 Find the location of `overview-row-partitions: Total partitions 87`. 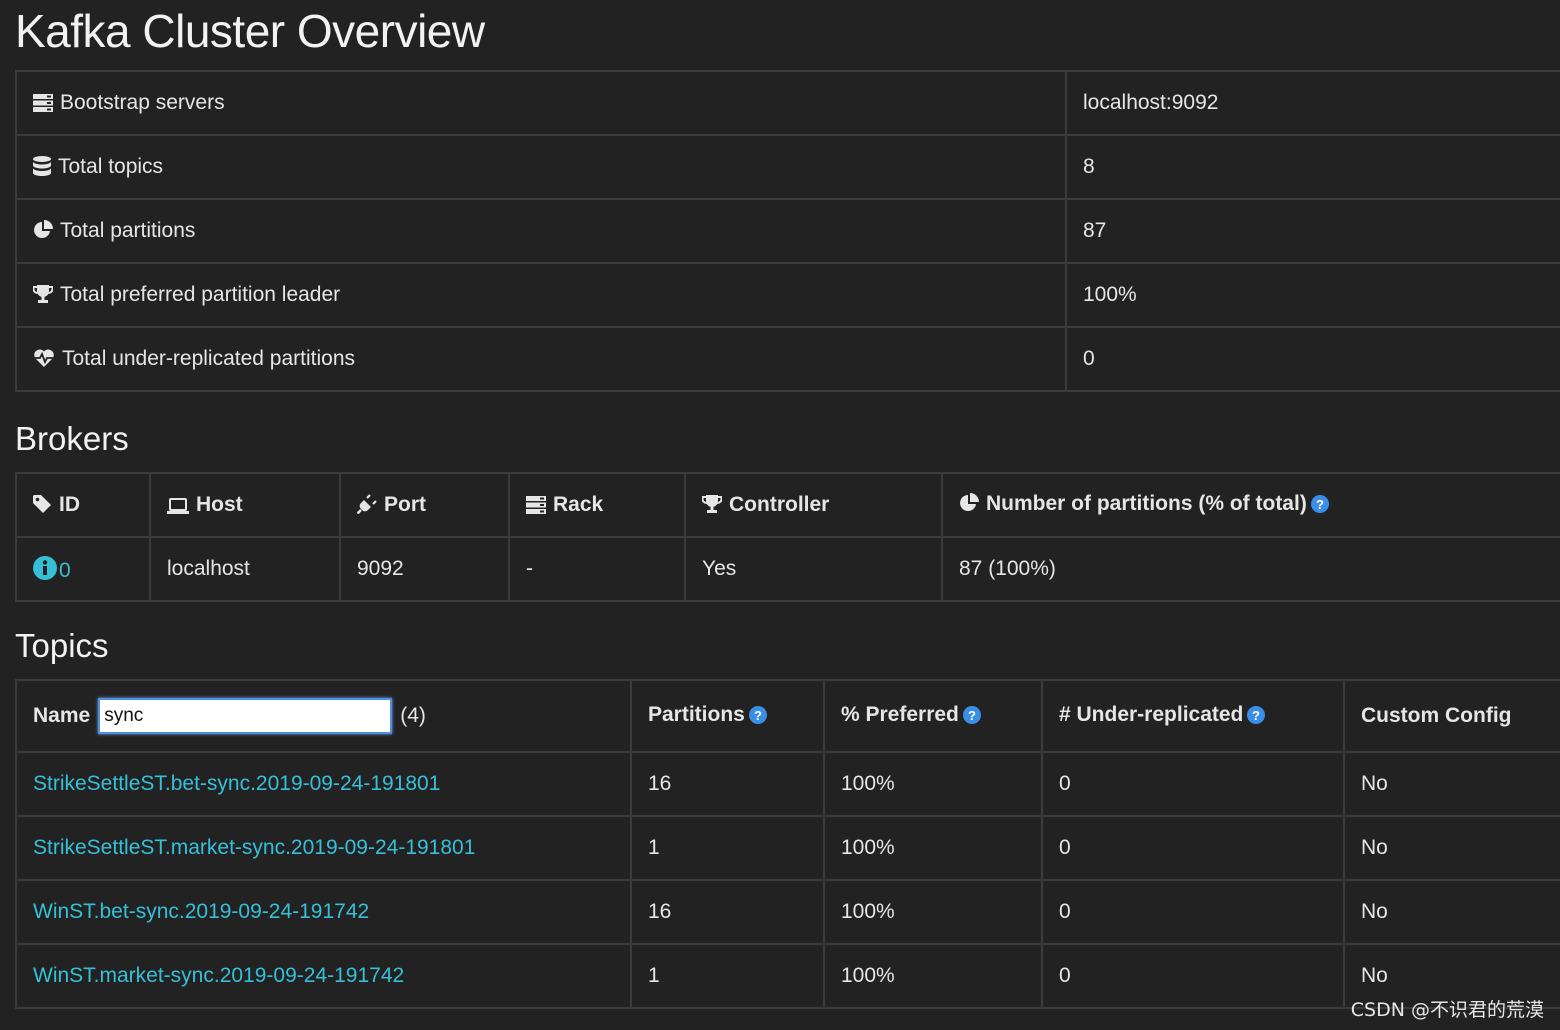

overview-row-partitions: Total partitions 87 is located at coordinates (787, 231).